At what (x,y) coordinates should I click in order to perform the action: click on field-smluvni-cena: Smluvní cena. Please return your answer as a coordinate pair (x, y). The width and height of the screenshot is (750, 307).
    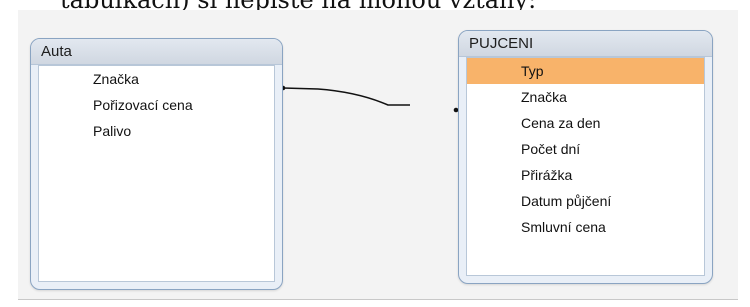
    Looking at the image, I should click on (585, 227).